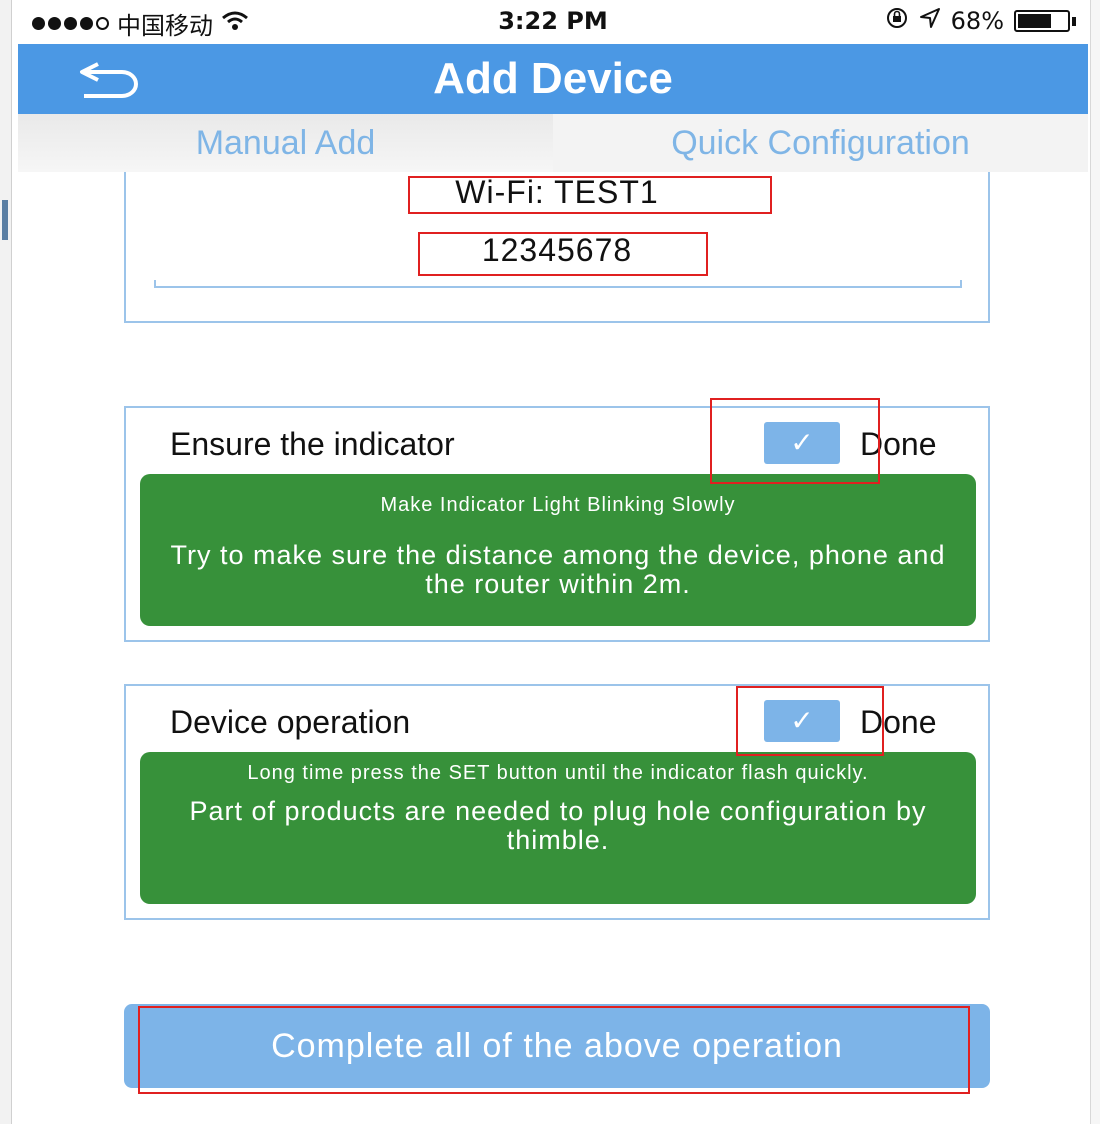  Describe the element at coordinates (558, 505) in the screenshot. I see `hint-small-text: Make Indicator Light Blinking Slowly` at that location.